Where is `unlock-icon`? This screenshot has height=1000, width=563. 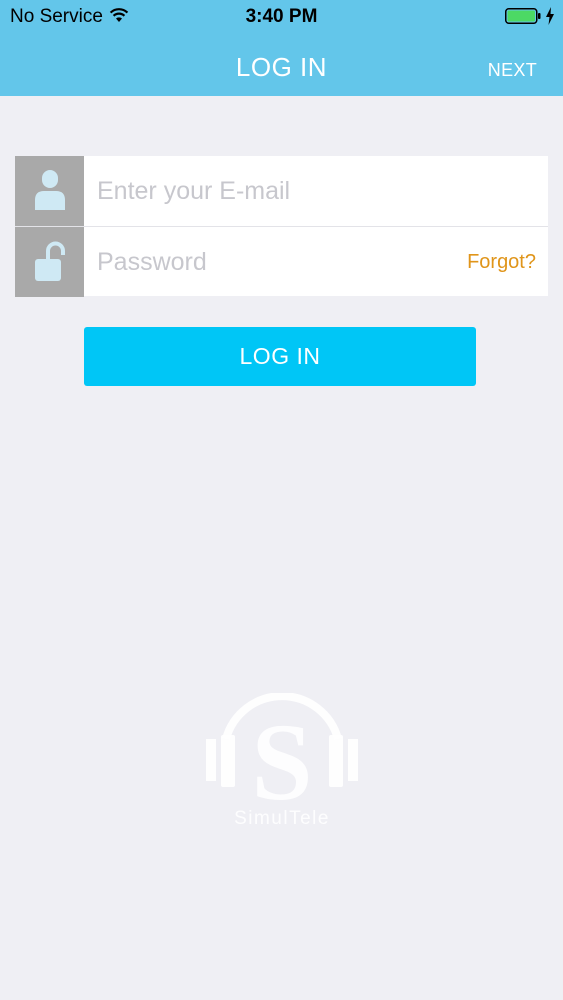 unlock-icon is located at coordinates (50, 261).